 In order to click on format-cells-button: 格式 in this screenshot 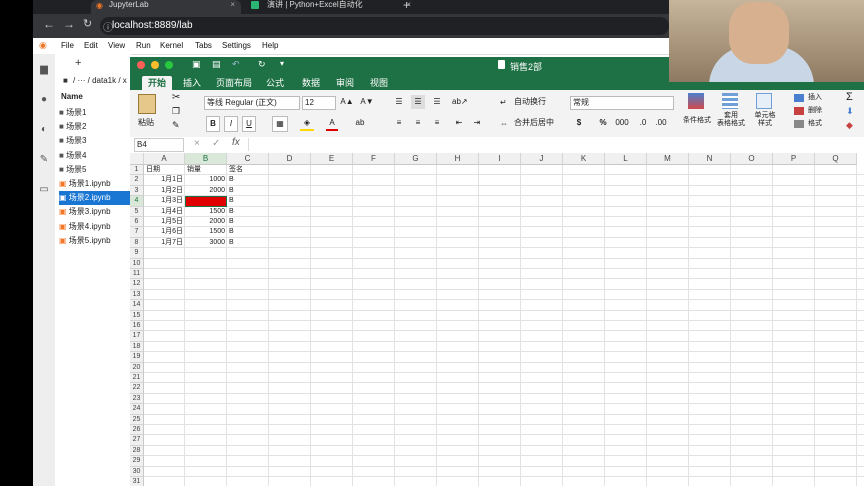, I will do `click(815, 124)`.